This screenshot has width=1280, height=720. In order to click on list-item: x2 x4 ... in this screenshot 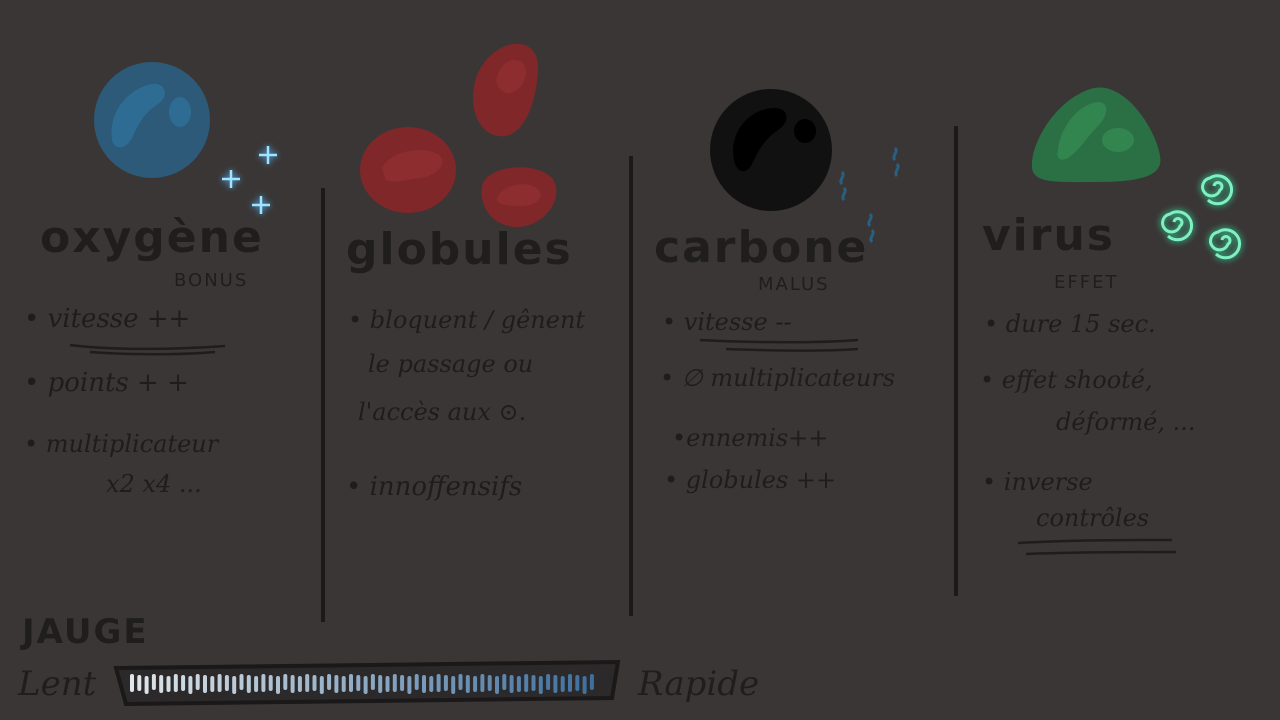, I will do `click(154, 484)`.